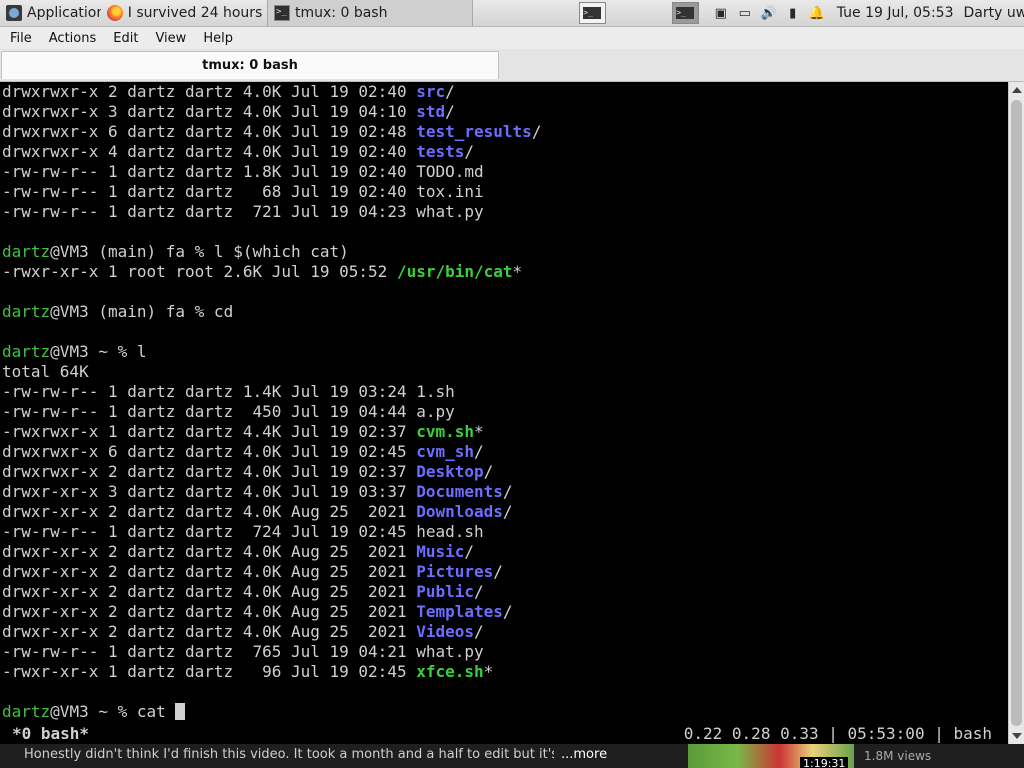 The height and width of the screenshot is (768, 1024). What do you see at coordinates (824, 762) in the screenshot?
I see `video-duration: 1:19:31` at bounding box center [824, 762].